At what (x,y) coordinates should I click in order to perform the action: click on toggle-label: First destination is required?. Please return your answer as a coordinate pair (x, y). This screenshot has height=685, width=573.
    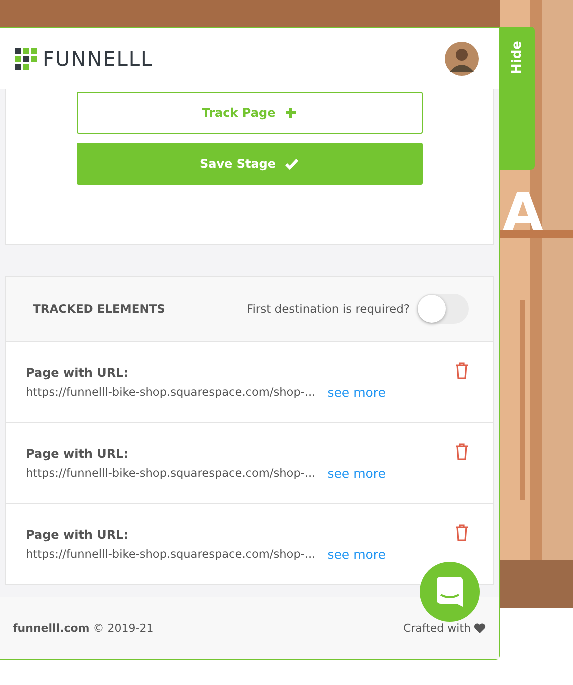
    Looking at the image, I should click on (328, 309).